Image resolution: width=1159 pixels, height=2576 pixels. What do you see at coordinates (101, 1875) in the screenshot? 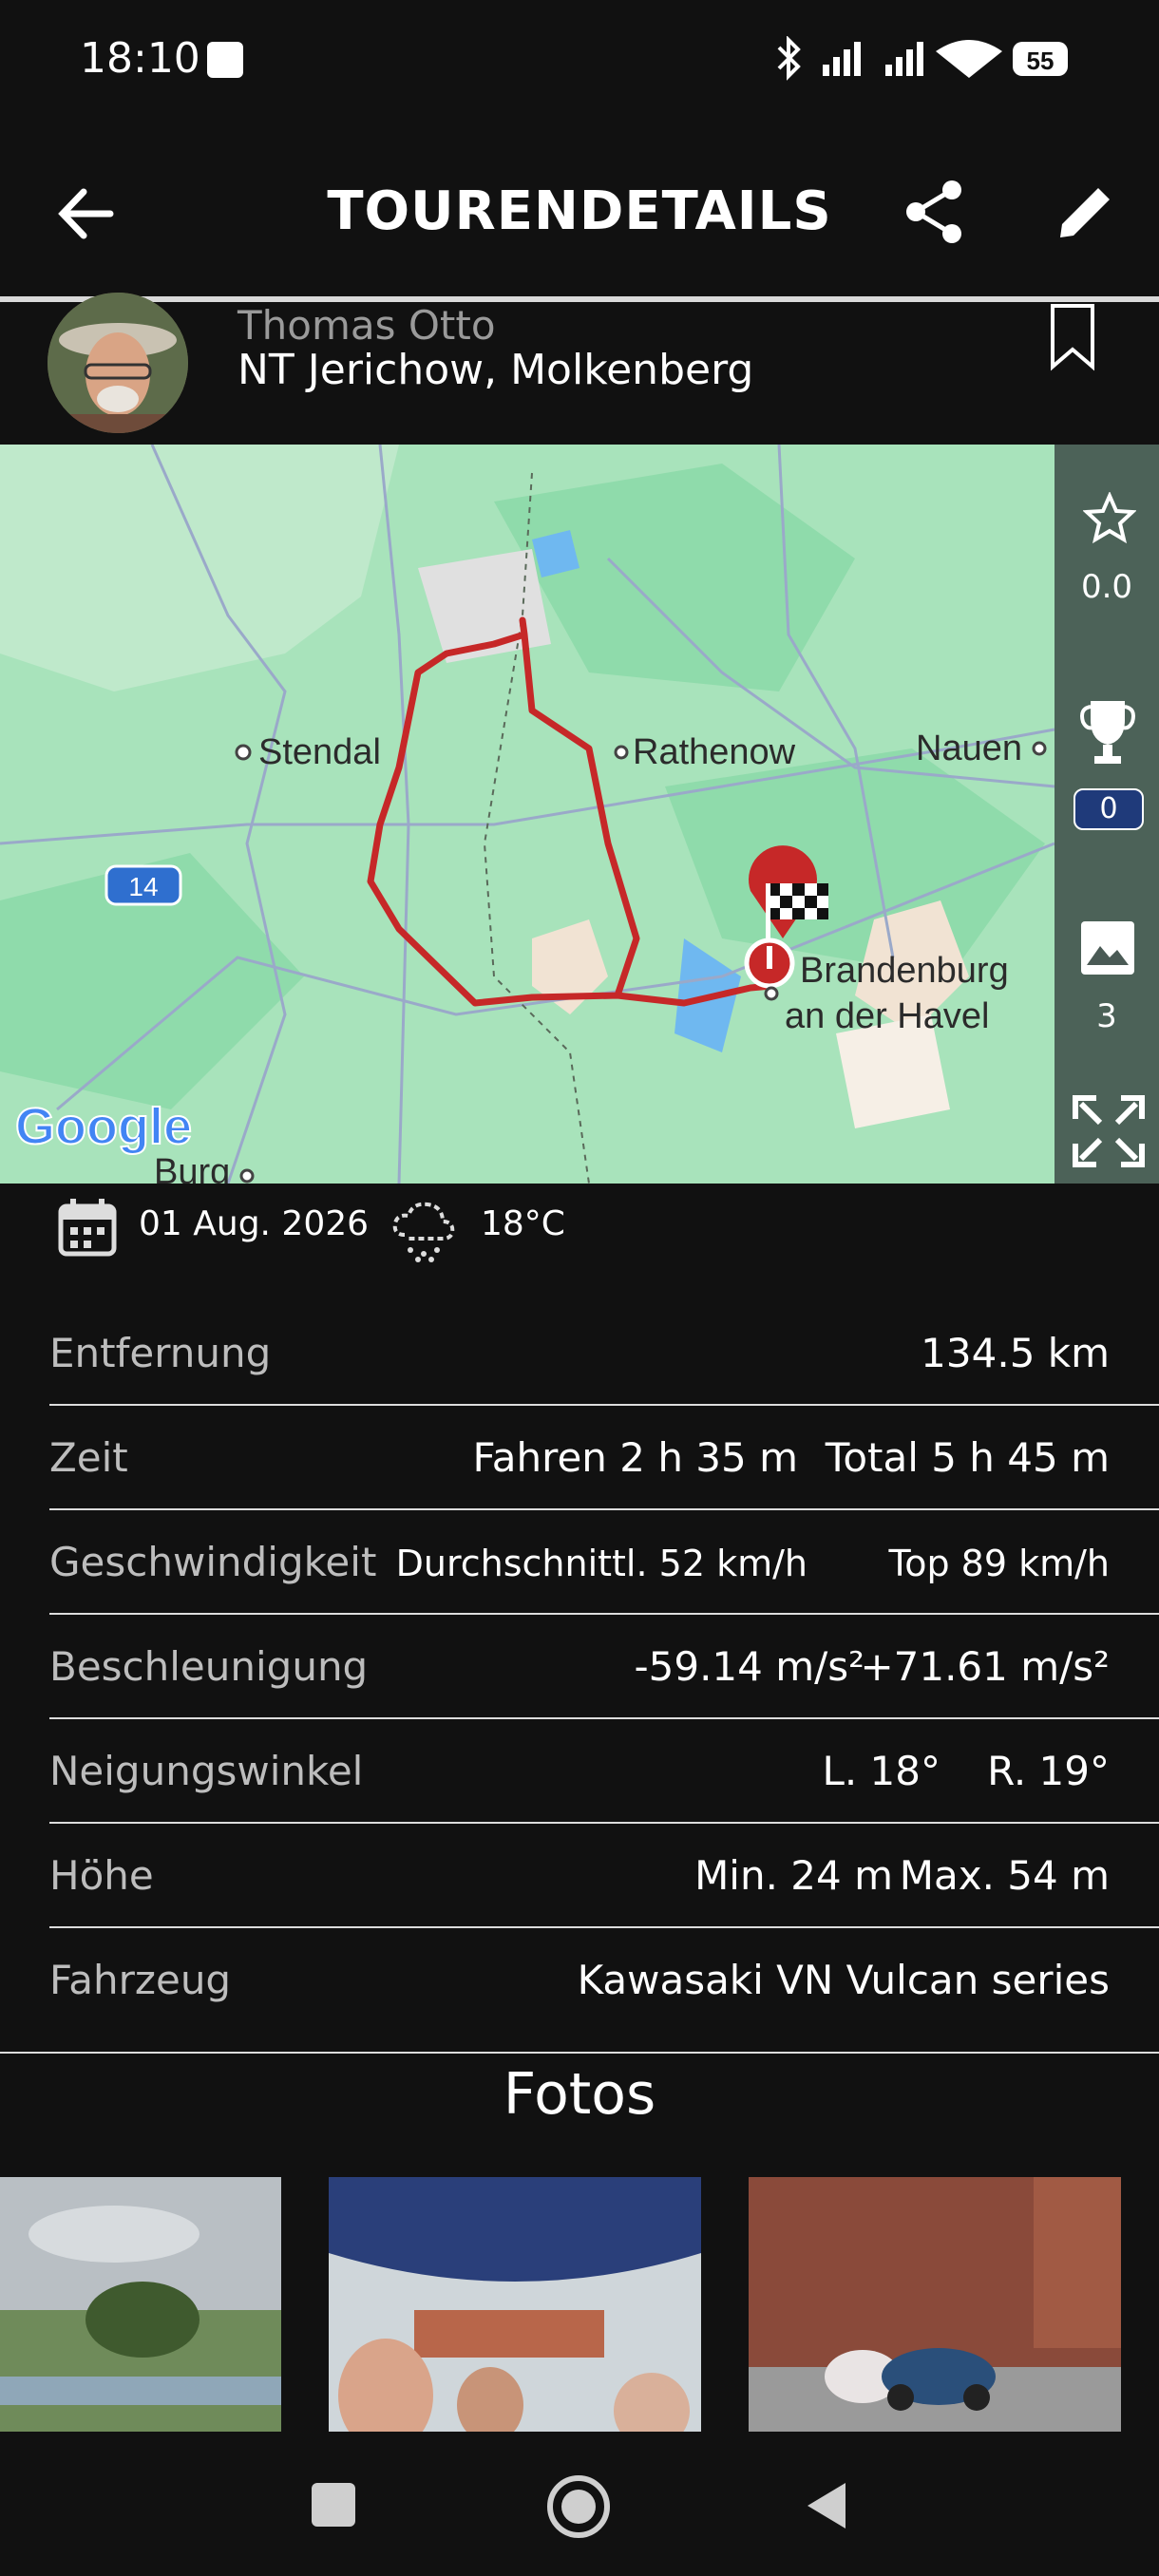
I see `stat-label: Höhe` at bounding box center [101, 1875].